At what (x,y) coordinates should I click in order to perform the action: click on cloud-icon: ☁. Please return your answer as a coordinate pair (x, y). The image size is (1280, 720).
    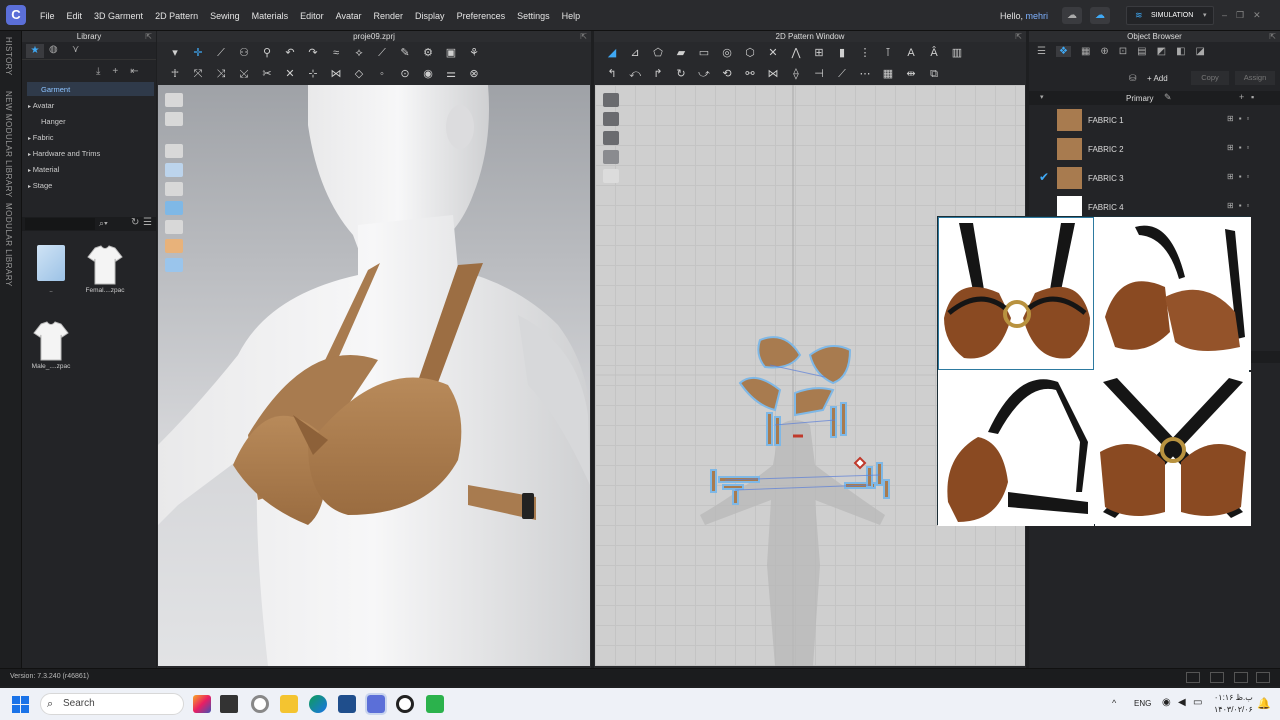
    Looking at the image, I should click on (1072, 15).